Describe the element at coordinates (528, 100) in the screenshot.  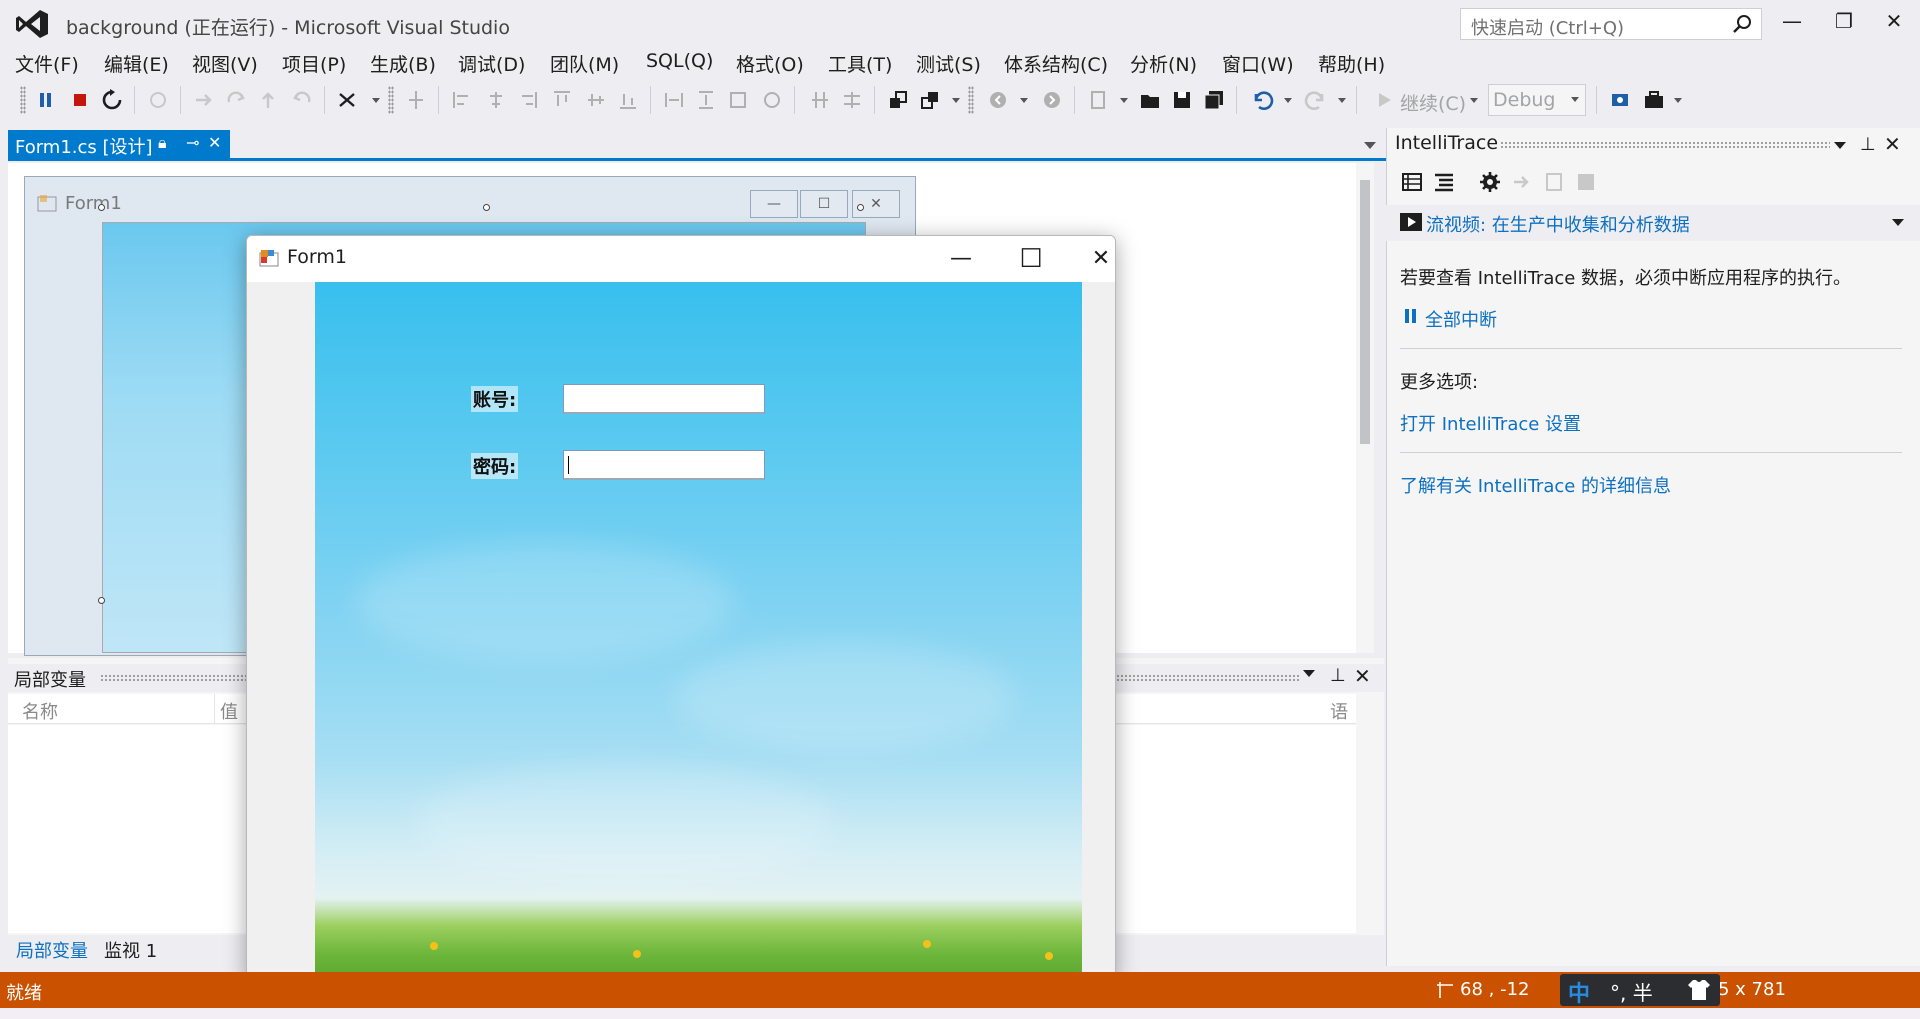
I see `align-right-icon` at that location.